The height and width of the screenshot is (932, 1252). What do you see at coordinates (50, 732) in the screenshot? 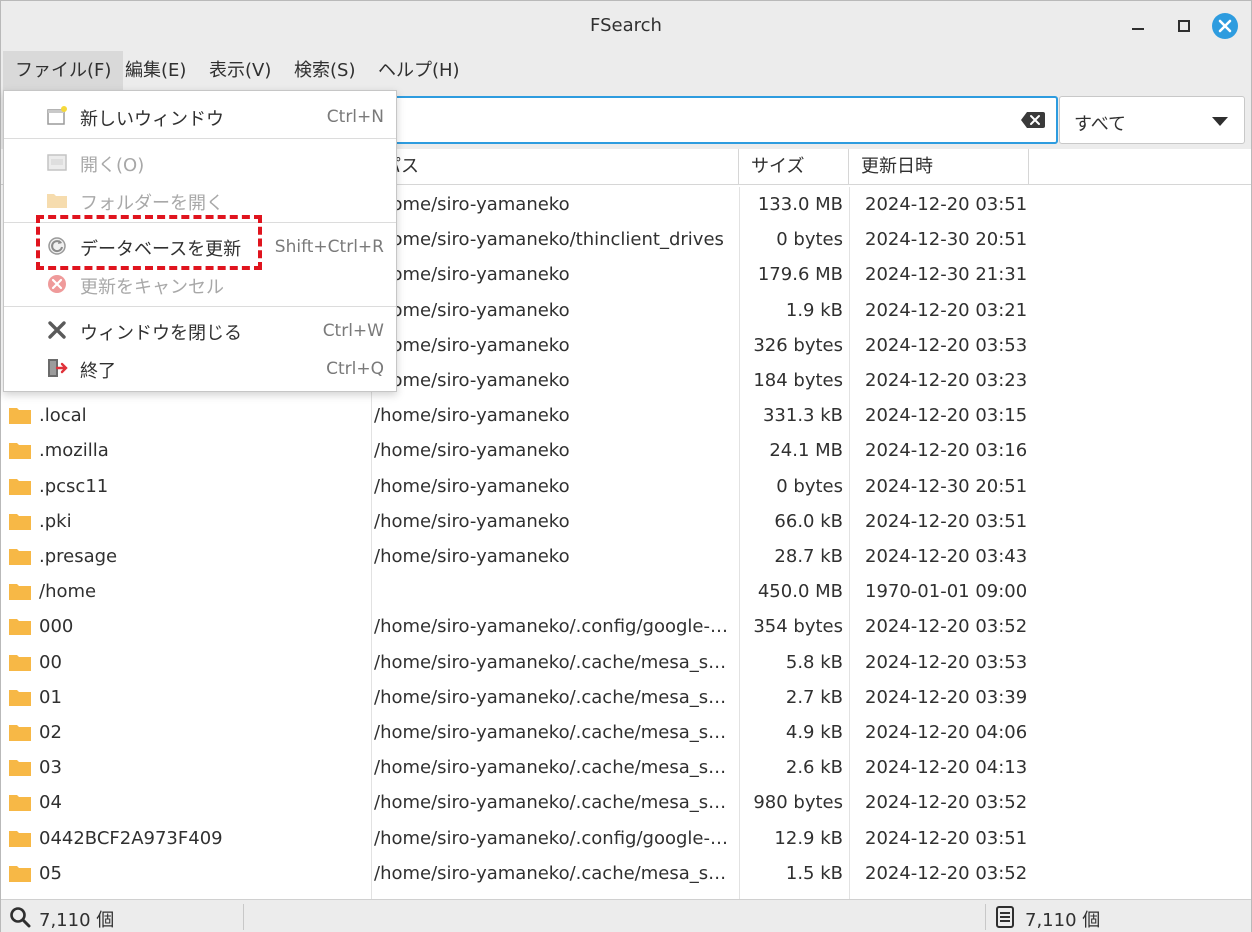
I see `file-name: 02` at bounding box center [50, 732].